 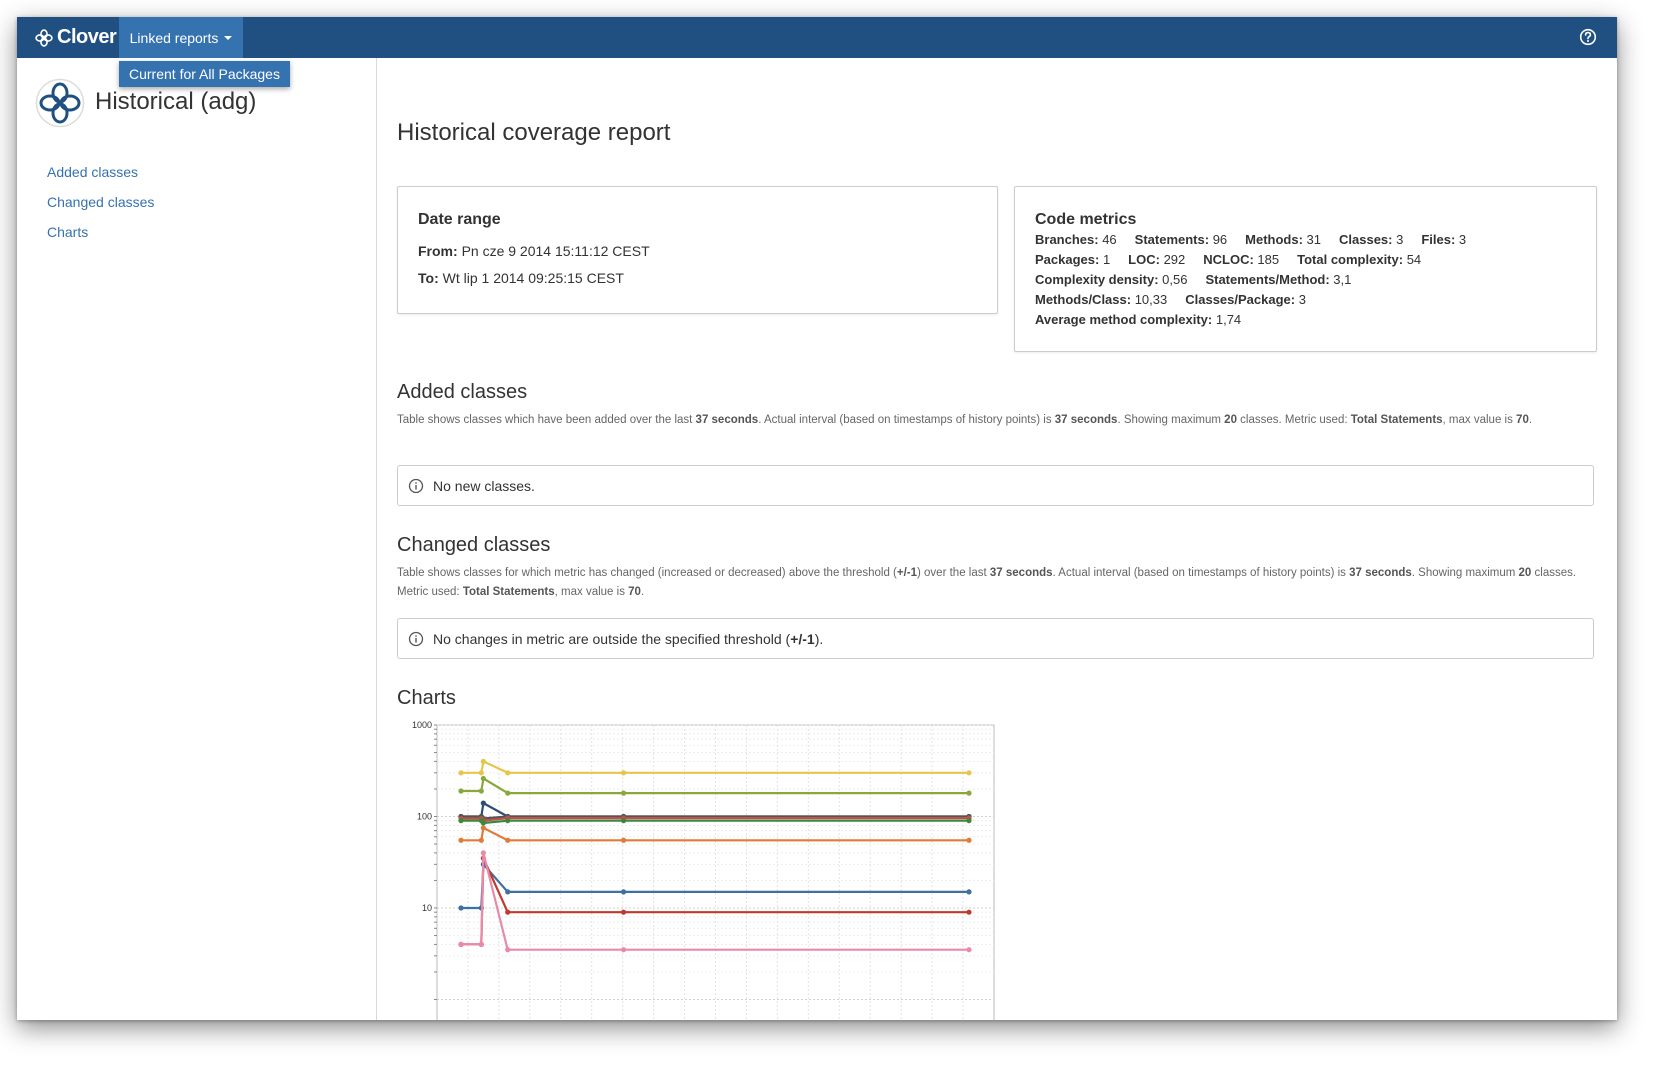 I want to click on metric-item: Branches: 46, so click(x=1076, y=239).